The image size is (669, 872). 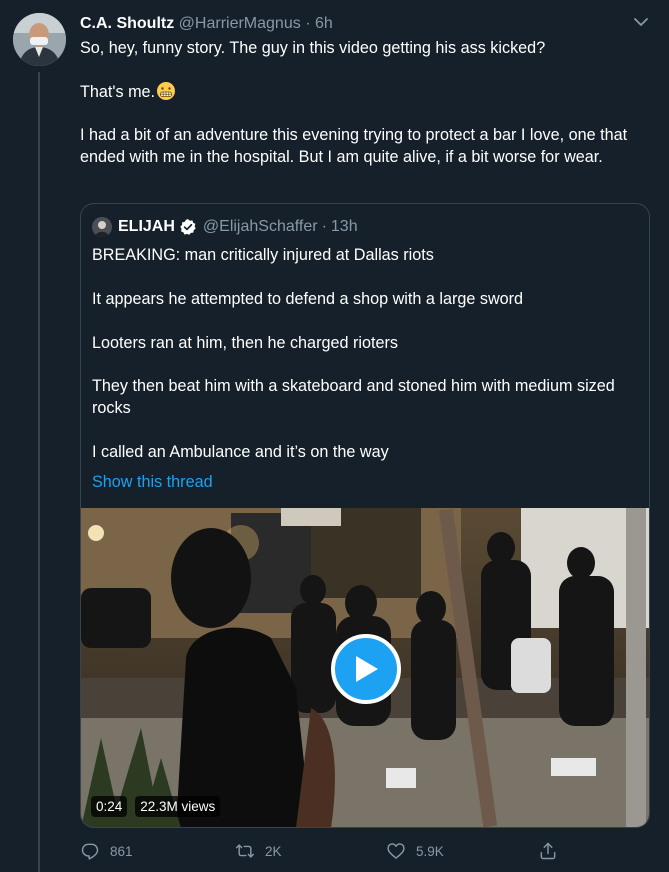 I want to click on reply-icon, so click(x=90, y=851).